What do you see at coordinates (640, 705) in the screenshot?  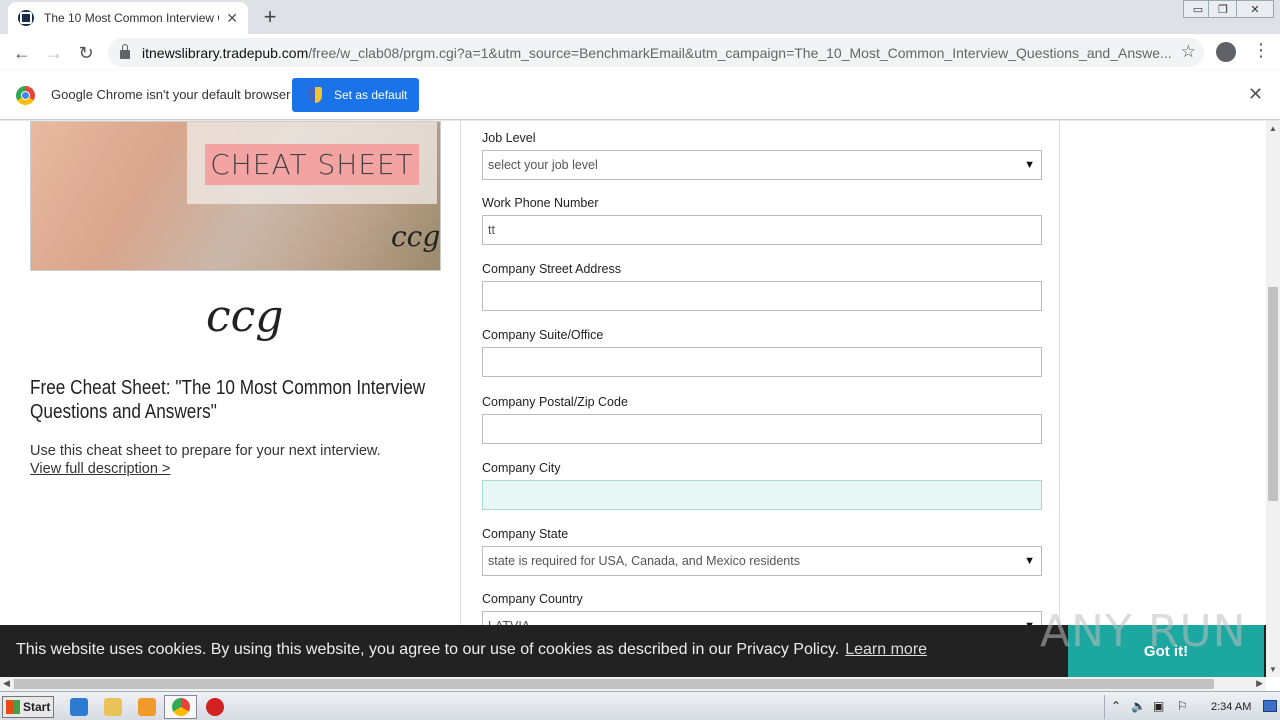 I see `windows-taskbar: Start ⌃ 🔈 ▣ ⚐ 2:34 AM` at bounding box center [640, 705].